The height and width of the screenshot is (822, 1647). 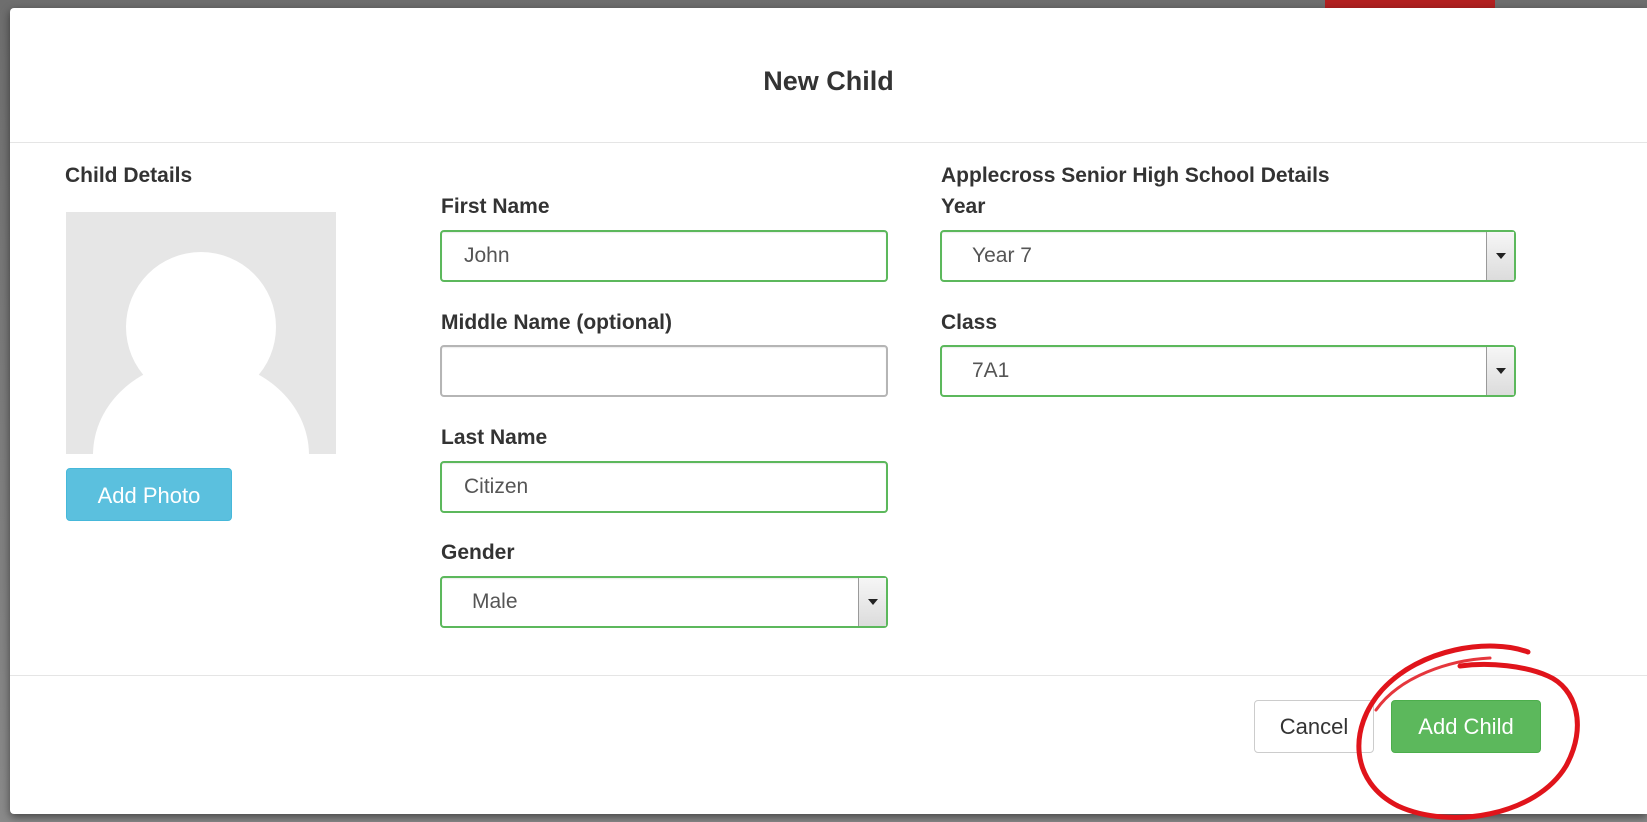 I want to click on gender-dropdown-arrow, so click(x=872, y=602).